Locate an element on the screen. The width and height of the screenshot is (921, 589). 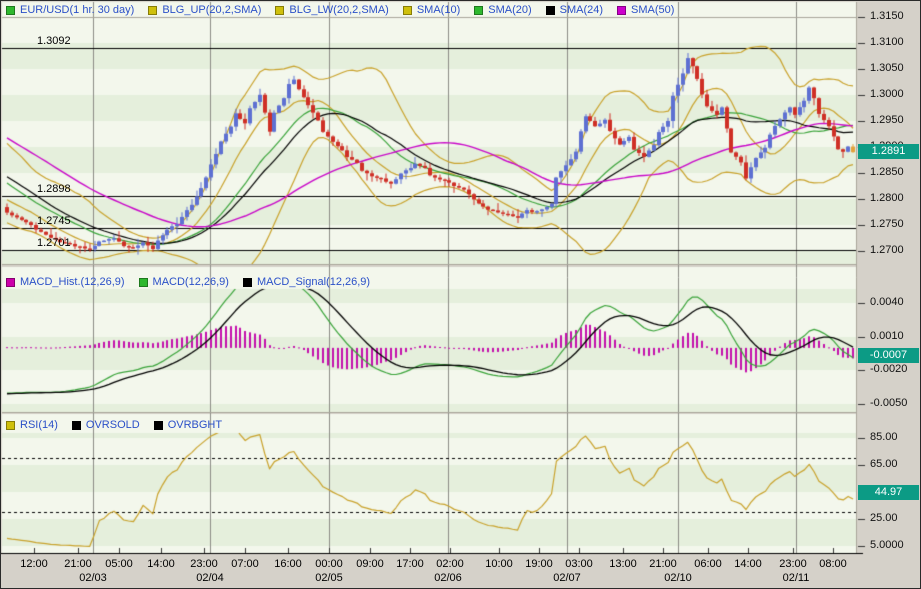
y-axis-tick-label: 5.0000 is located at coordinates (887, 545).